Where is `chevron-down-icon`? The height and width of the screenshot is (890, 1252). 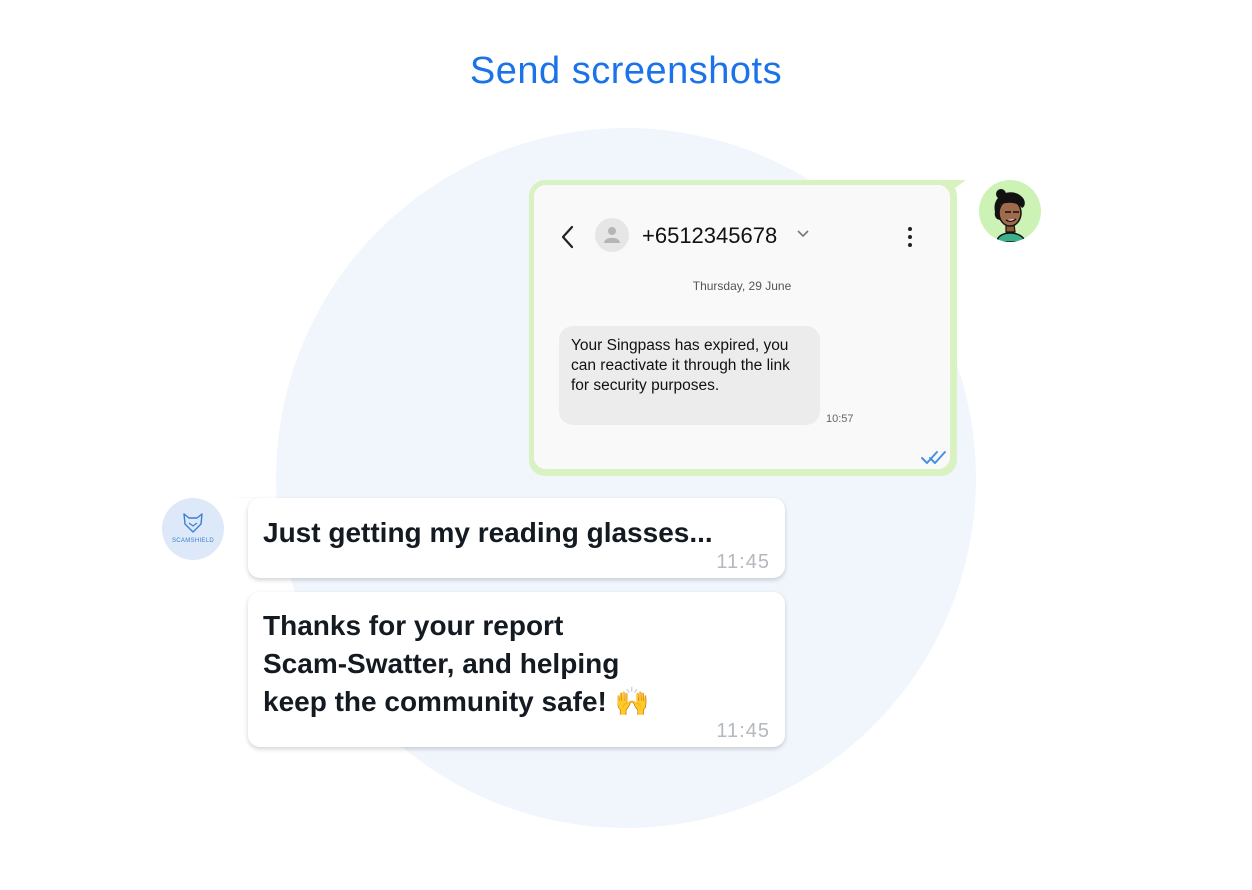
chevron-down-icon is located at coordinates (803, 234).